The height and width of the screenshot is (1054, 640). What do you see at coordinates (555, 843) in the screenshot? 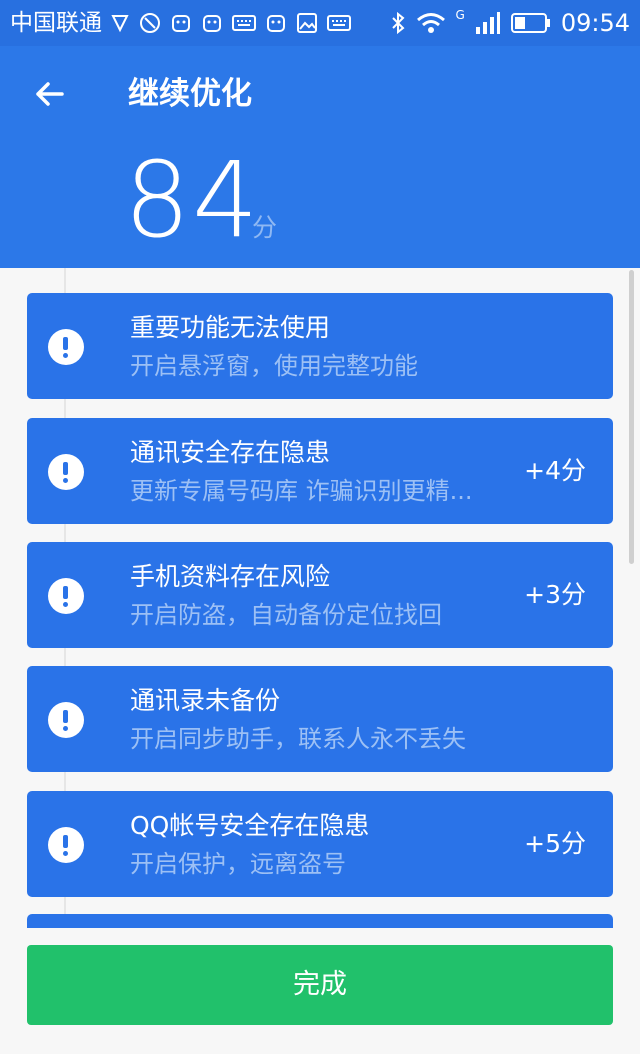
I see `issue-score: +5分` at bounding box center [555, 843].